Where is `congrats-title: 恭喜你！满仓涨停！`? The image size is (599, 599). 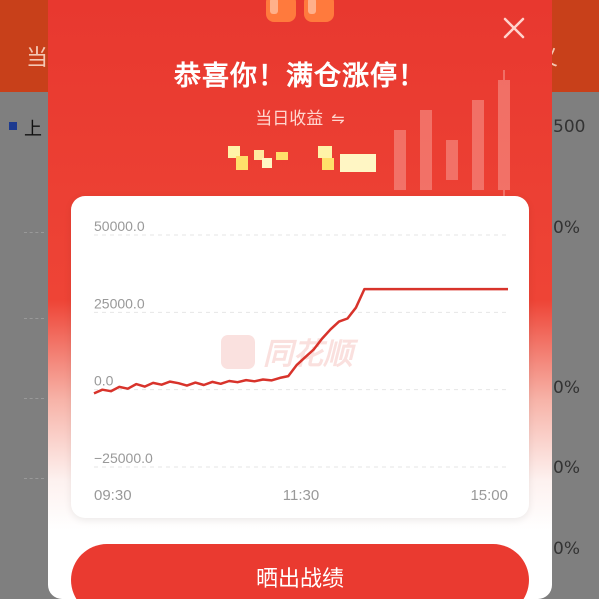
congrats-title: 恭喜你！满仓涨停！ is located at coordinates (300, 76).